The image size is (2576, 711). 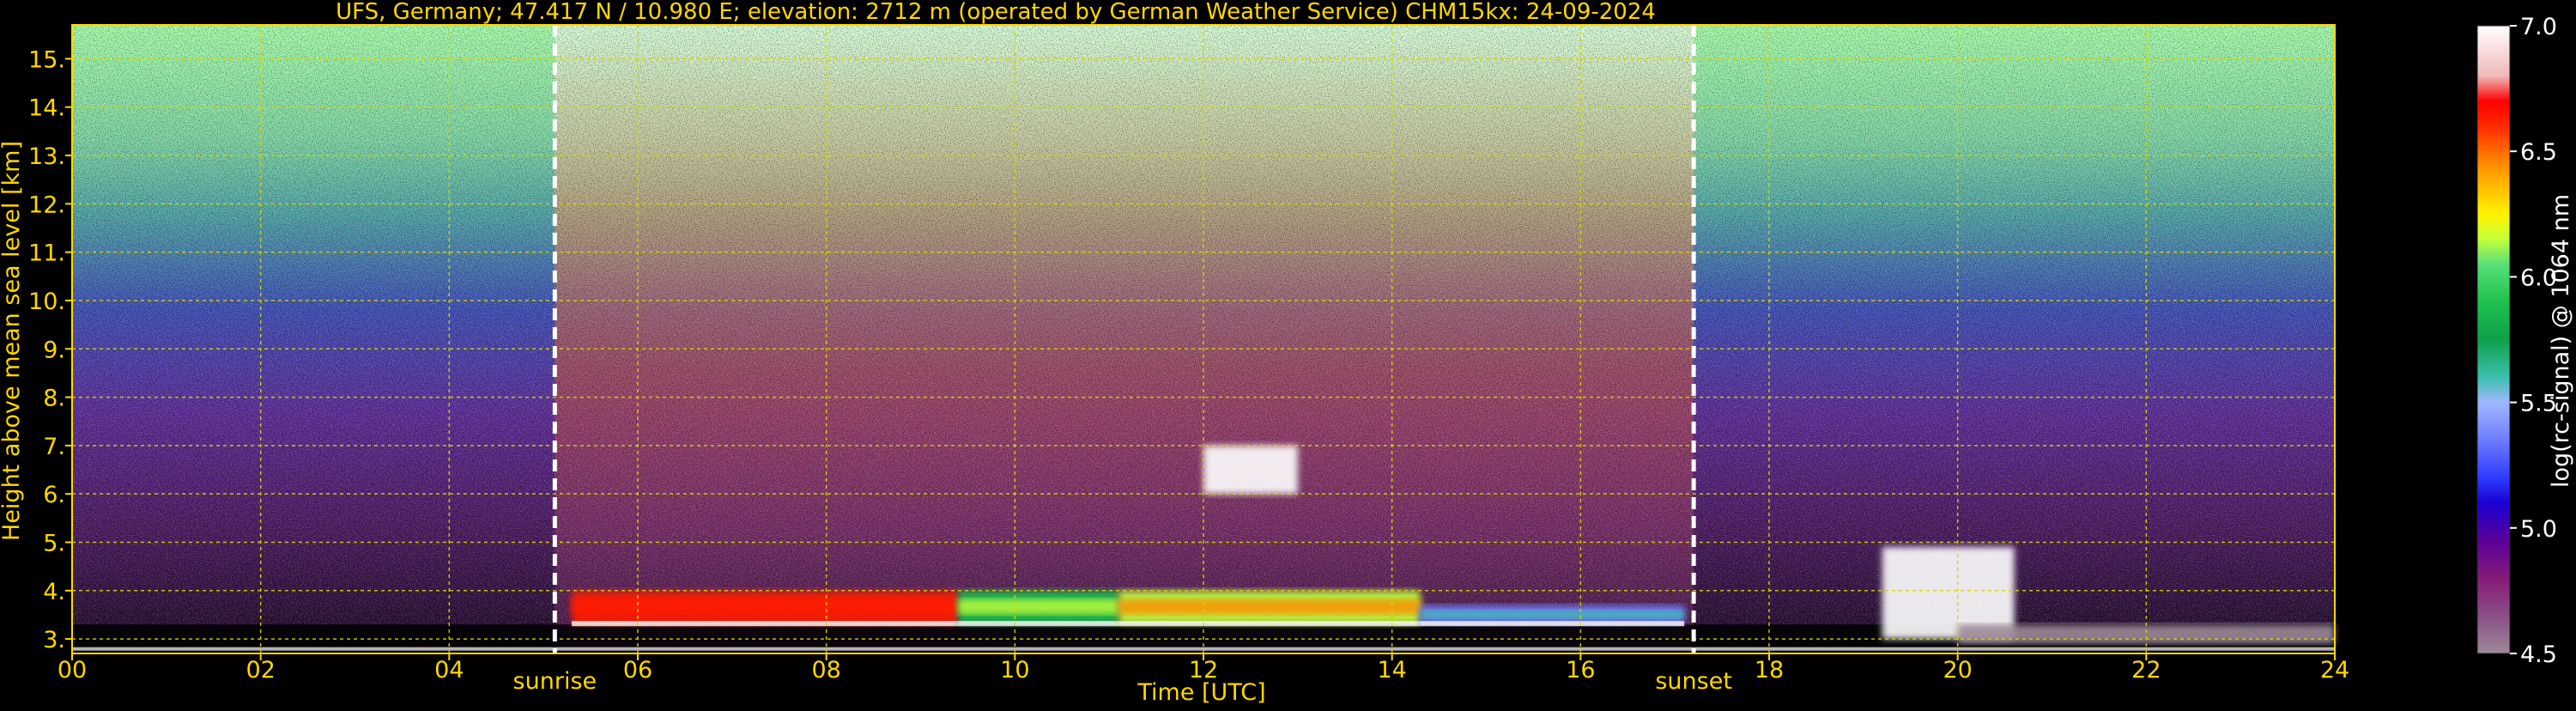 I want to click on y-tick-label: 4., so click(x=54, y=592).